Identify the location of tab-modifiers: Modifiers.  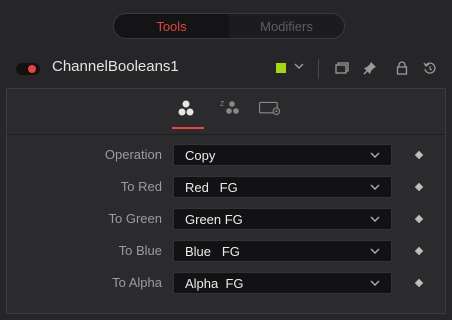
(286, 26).